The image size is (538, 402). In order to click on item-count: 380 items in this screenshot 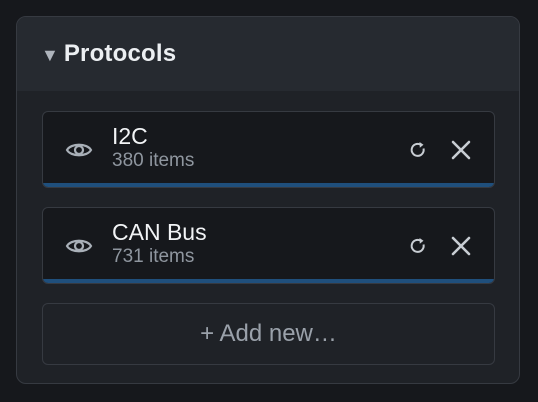, I will do `click(153, 160)`.